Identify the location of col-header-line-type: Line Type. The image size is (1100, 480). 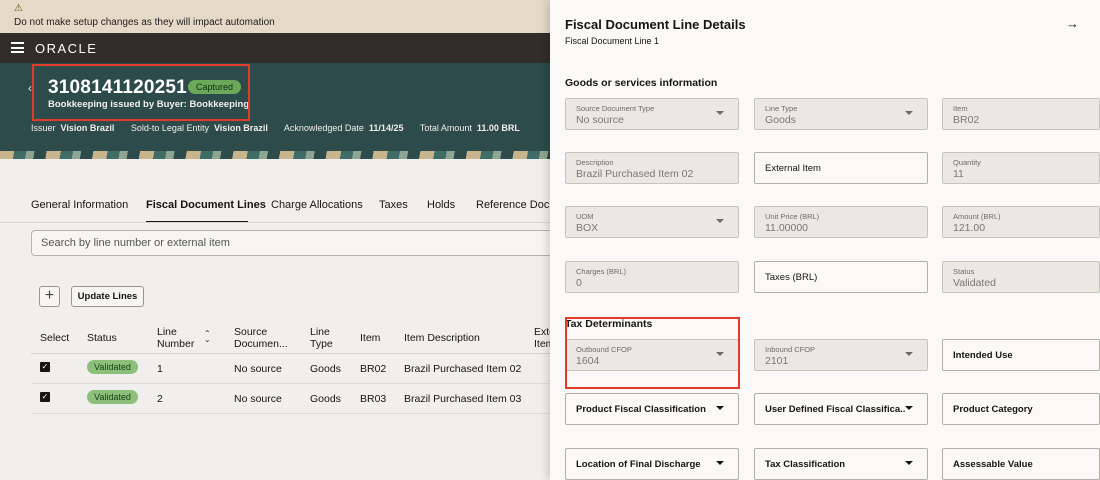
(325, 338).